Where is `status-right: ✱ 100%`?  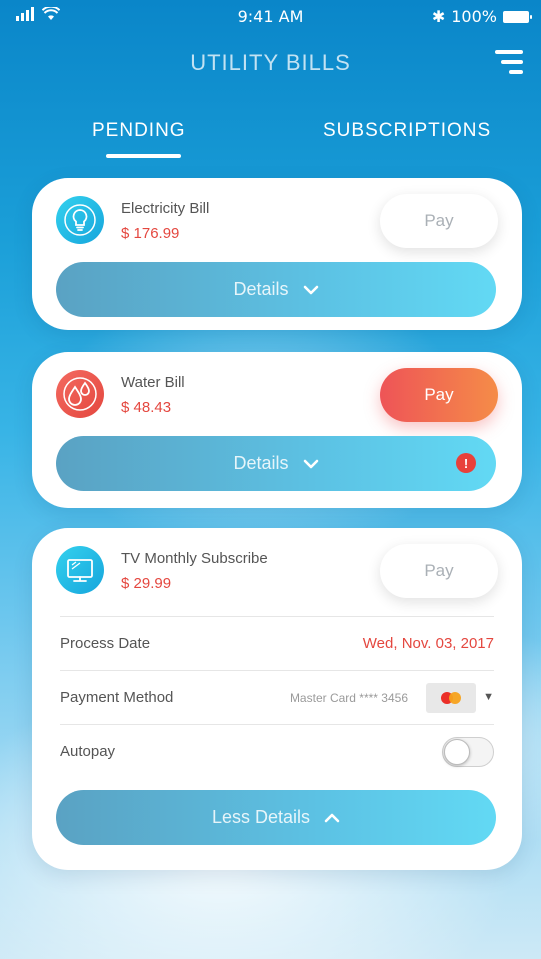
status-right: ✱ 100% is located at coordinates (481, 16).